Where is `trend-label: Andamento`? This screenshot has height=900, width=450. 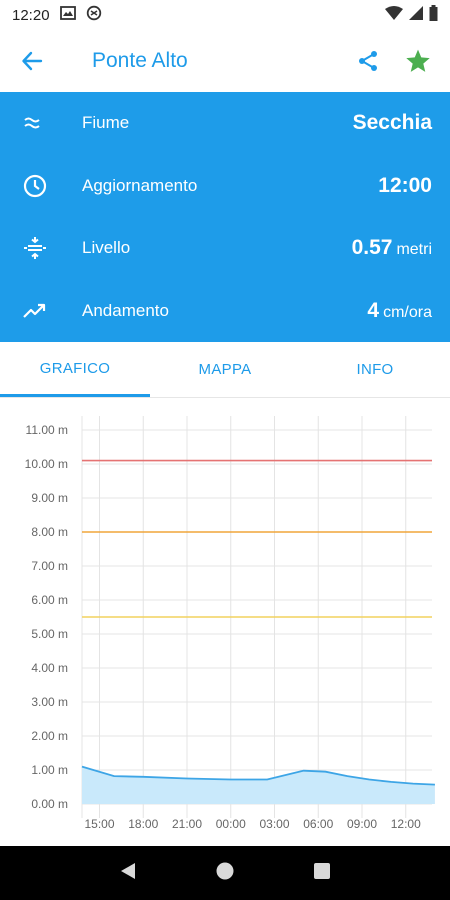
trend-label: Andamento is located at coordinates (125, 310).